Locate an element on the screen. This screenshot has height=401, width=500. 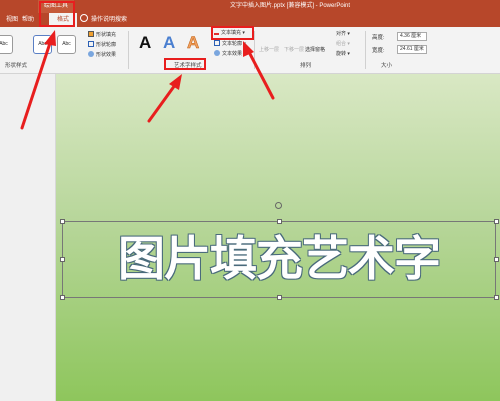
group-label: 组合 is located at coordinates (341, 44).